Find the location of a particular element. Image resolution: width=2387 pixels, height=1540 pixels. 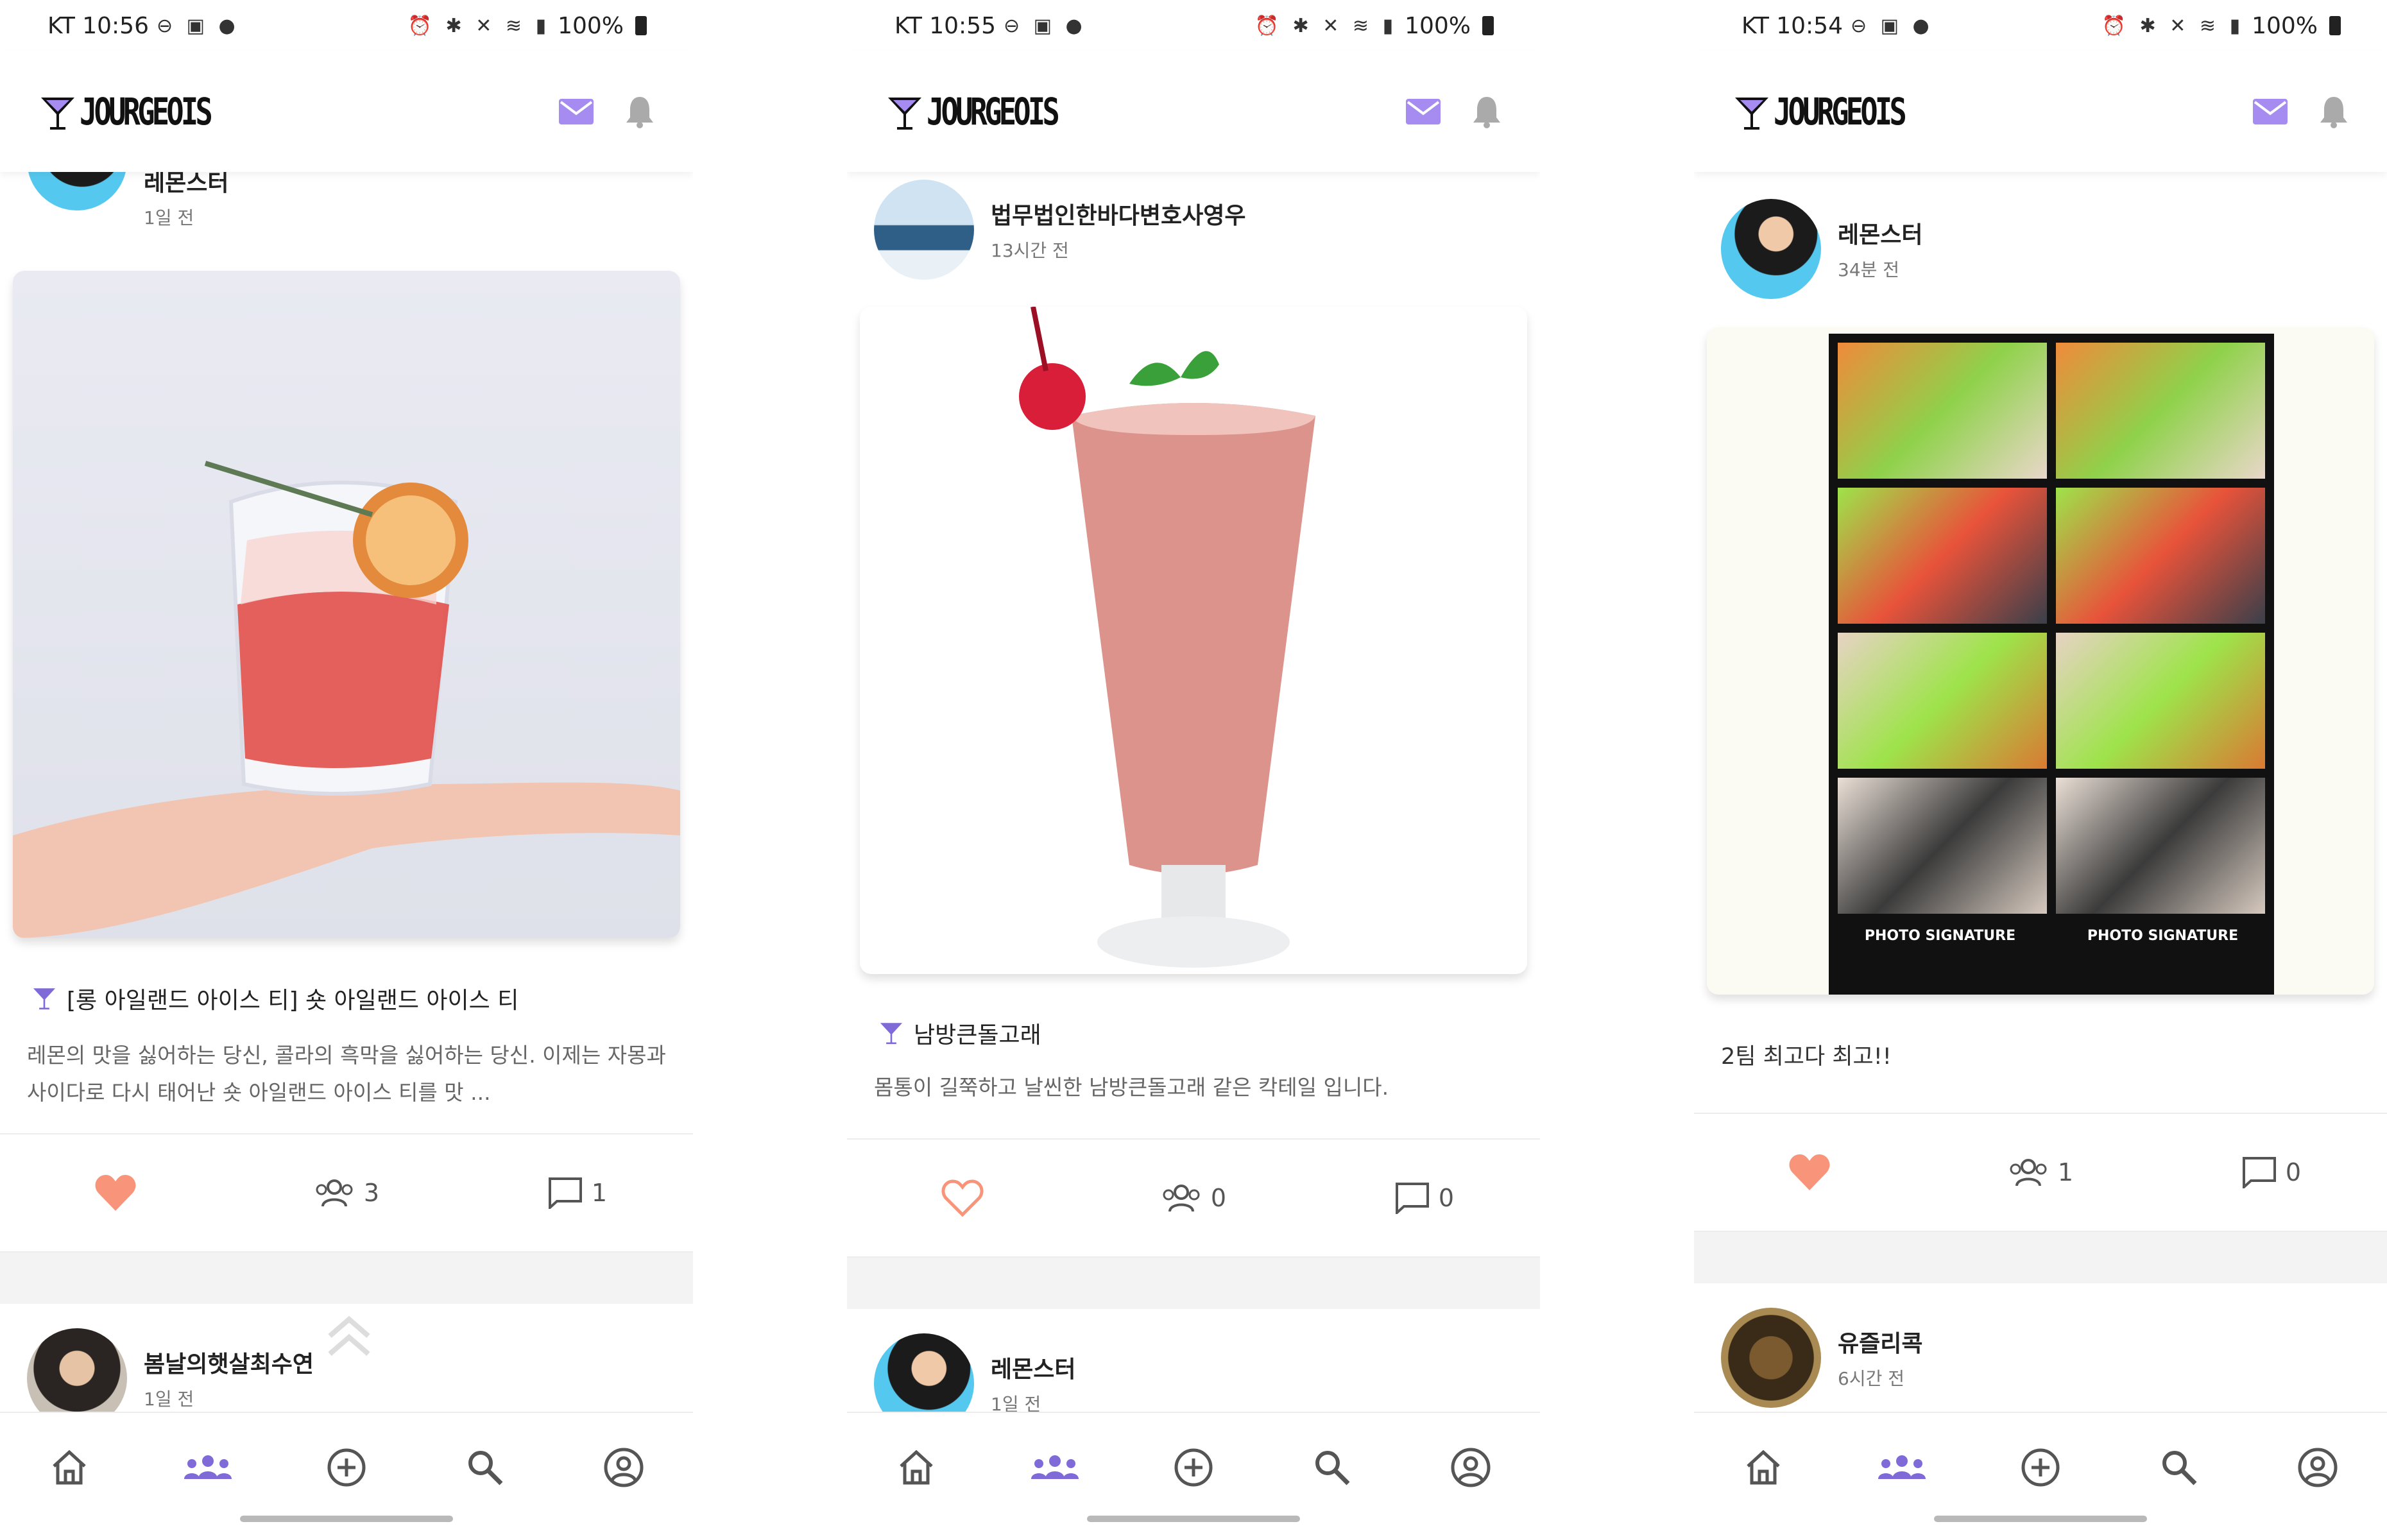

app-bar: JOURGEOIS is located at coordinates (2041, 112).